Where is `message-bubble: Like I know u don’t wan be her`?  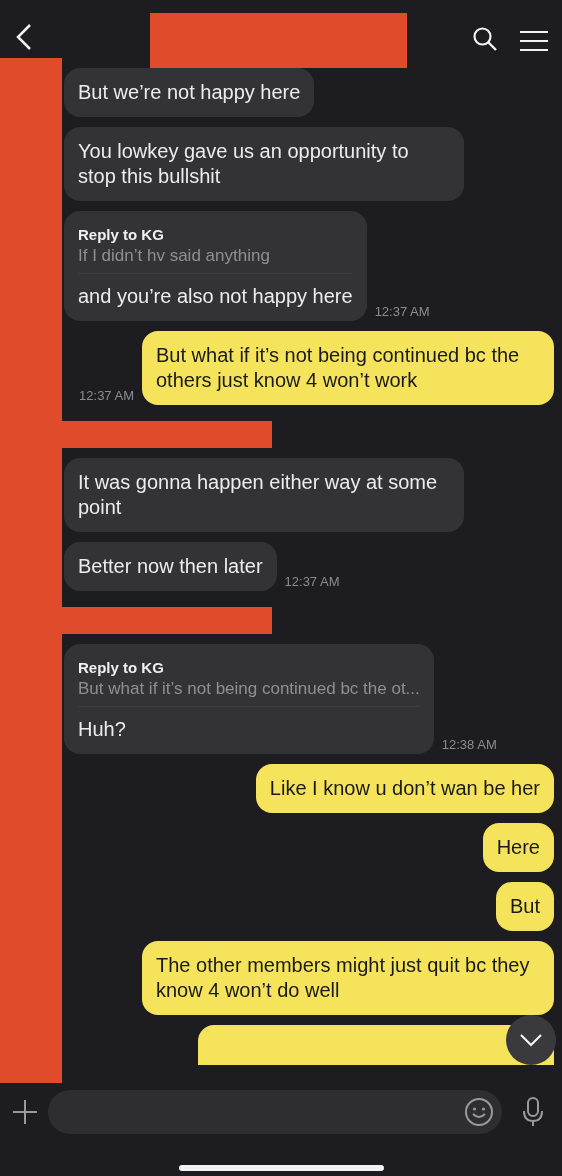 message-bubble: Like I know u don’t wan be her is located at coordinates (404, 788).